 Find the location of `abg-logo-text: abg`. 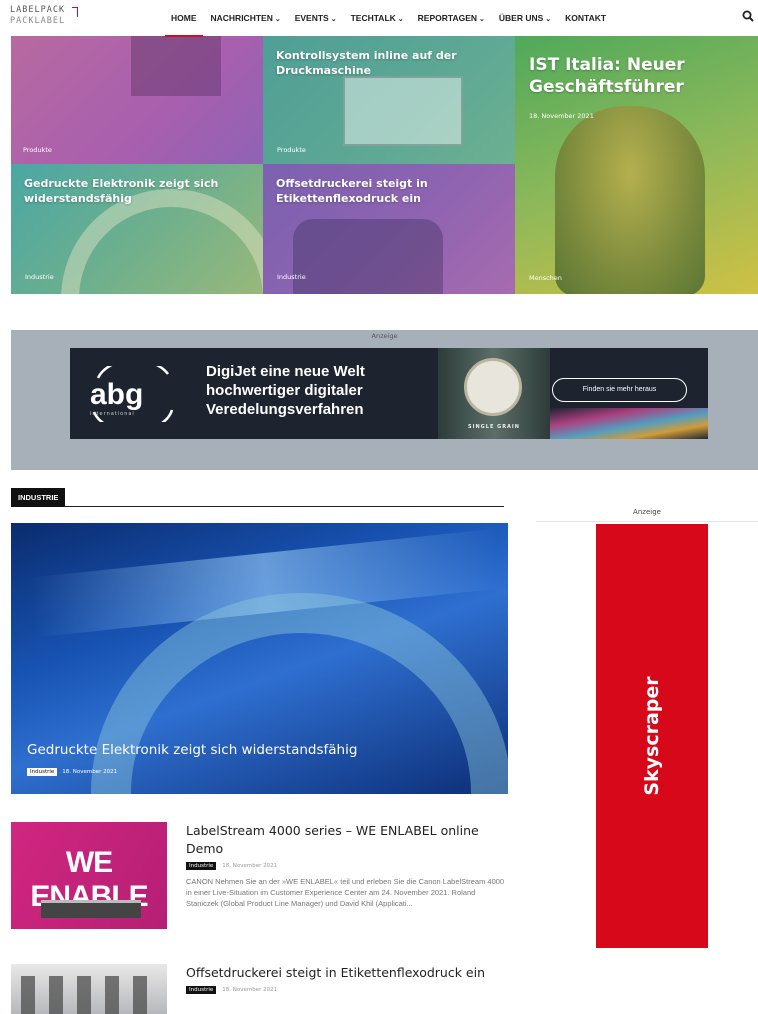

abg-logo-text: abg is located at coordinates (117, 394).